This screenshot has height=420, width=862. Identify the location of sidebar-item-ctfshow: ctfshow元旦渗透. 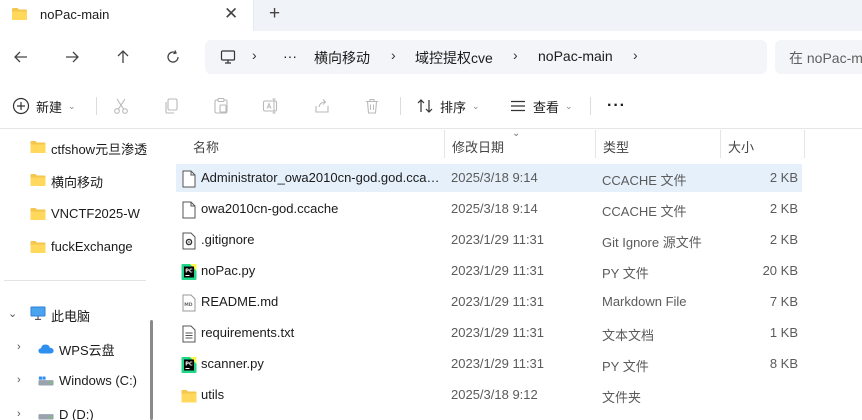
(75, 147).